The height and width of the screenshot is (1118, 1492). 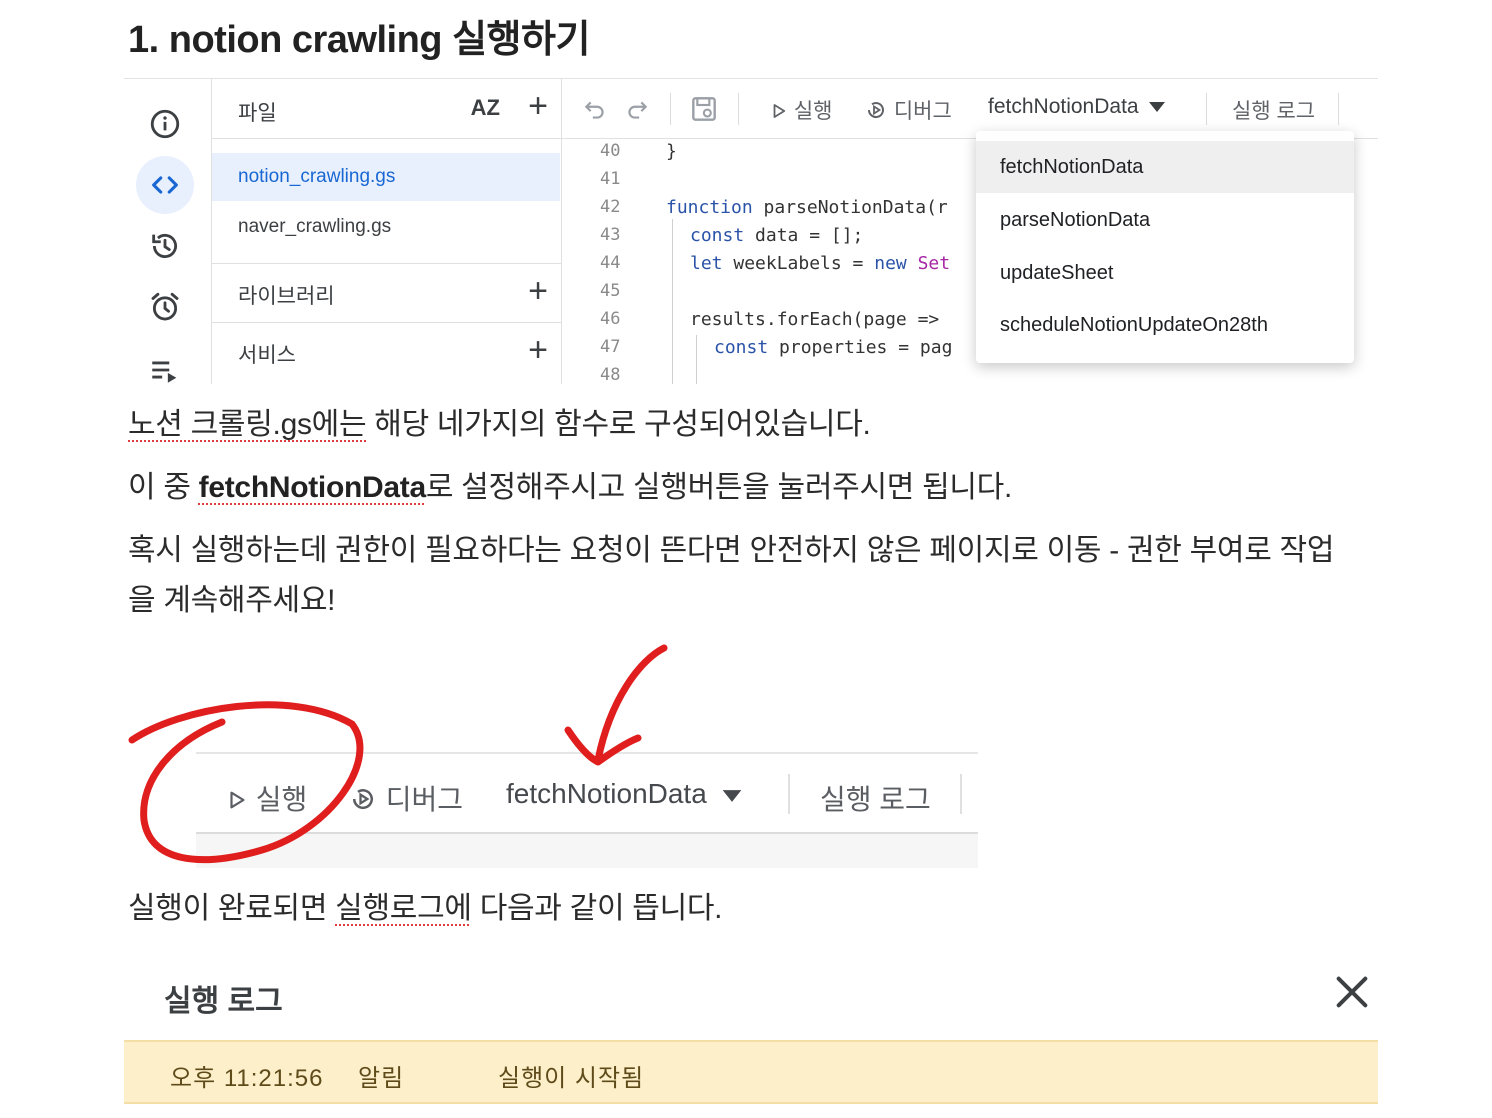 I want to click on add-service-icon: +, so click(x=538, y=350).